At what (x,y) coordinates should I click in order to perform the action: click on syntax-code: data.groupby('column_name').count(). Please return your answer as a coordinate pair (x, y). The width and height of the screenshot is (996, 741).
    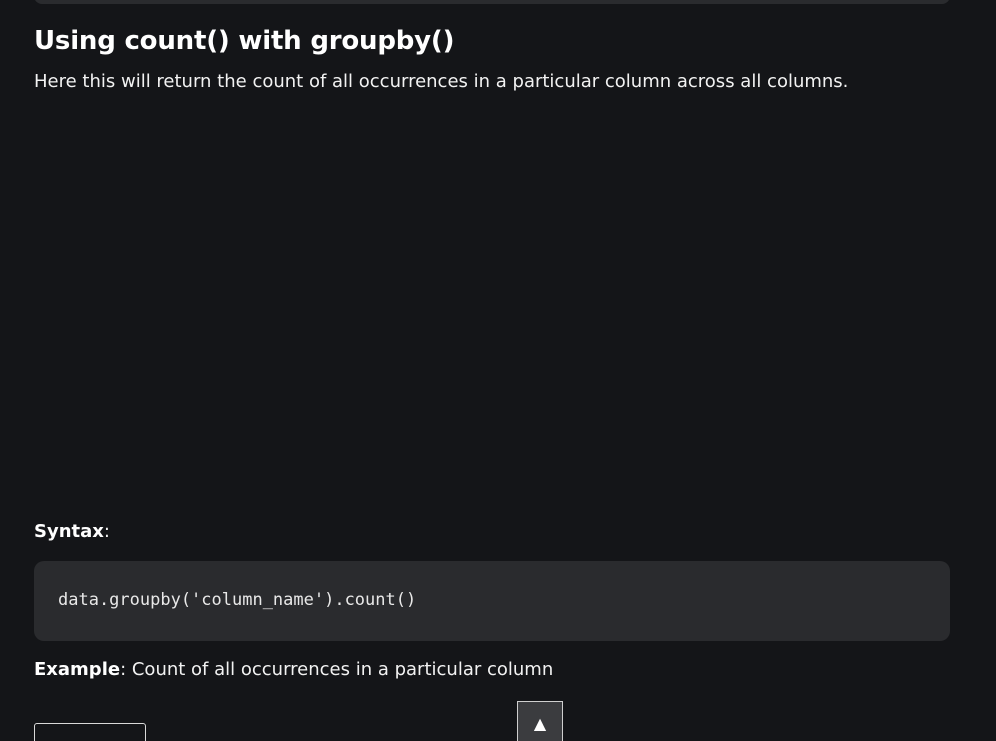
    Looking at the image, I should click on (237, 600).